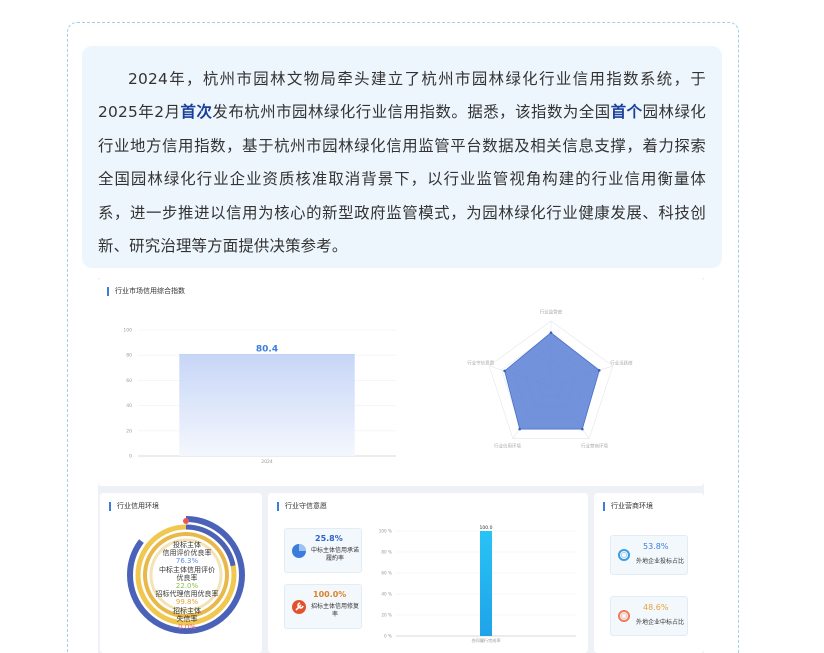  I want to click on donut-label-1: 投标主体, so click(187, 545).